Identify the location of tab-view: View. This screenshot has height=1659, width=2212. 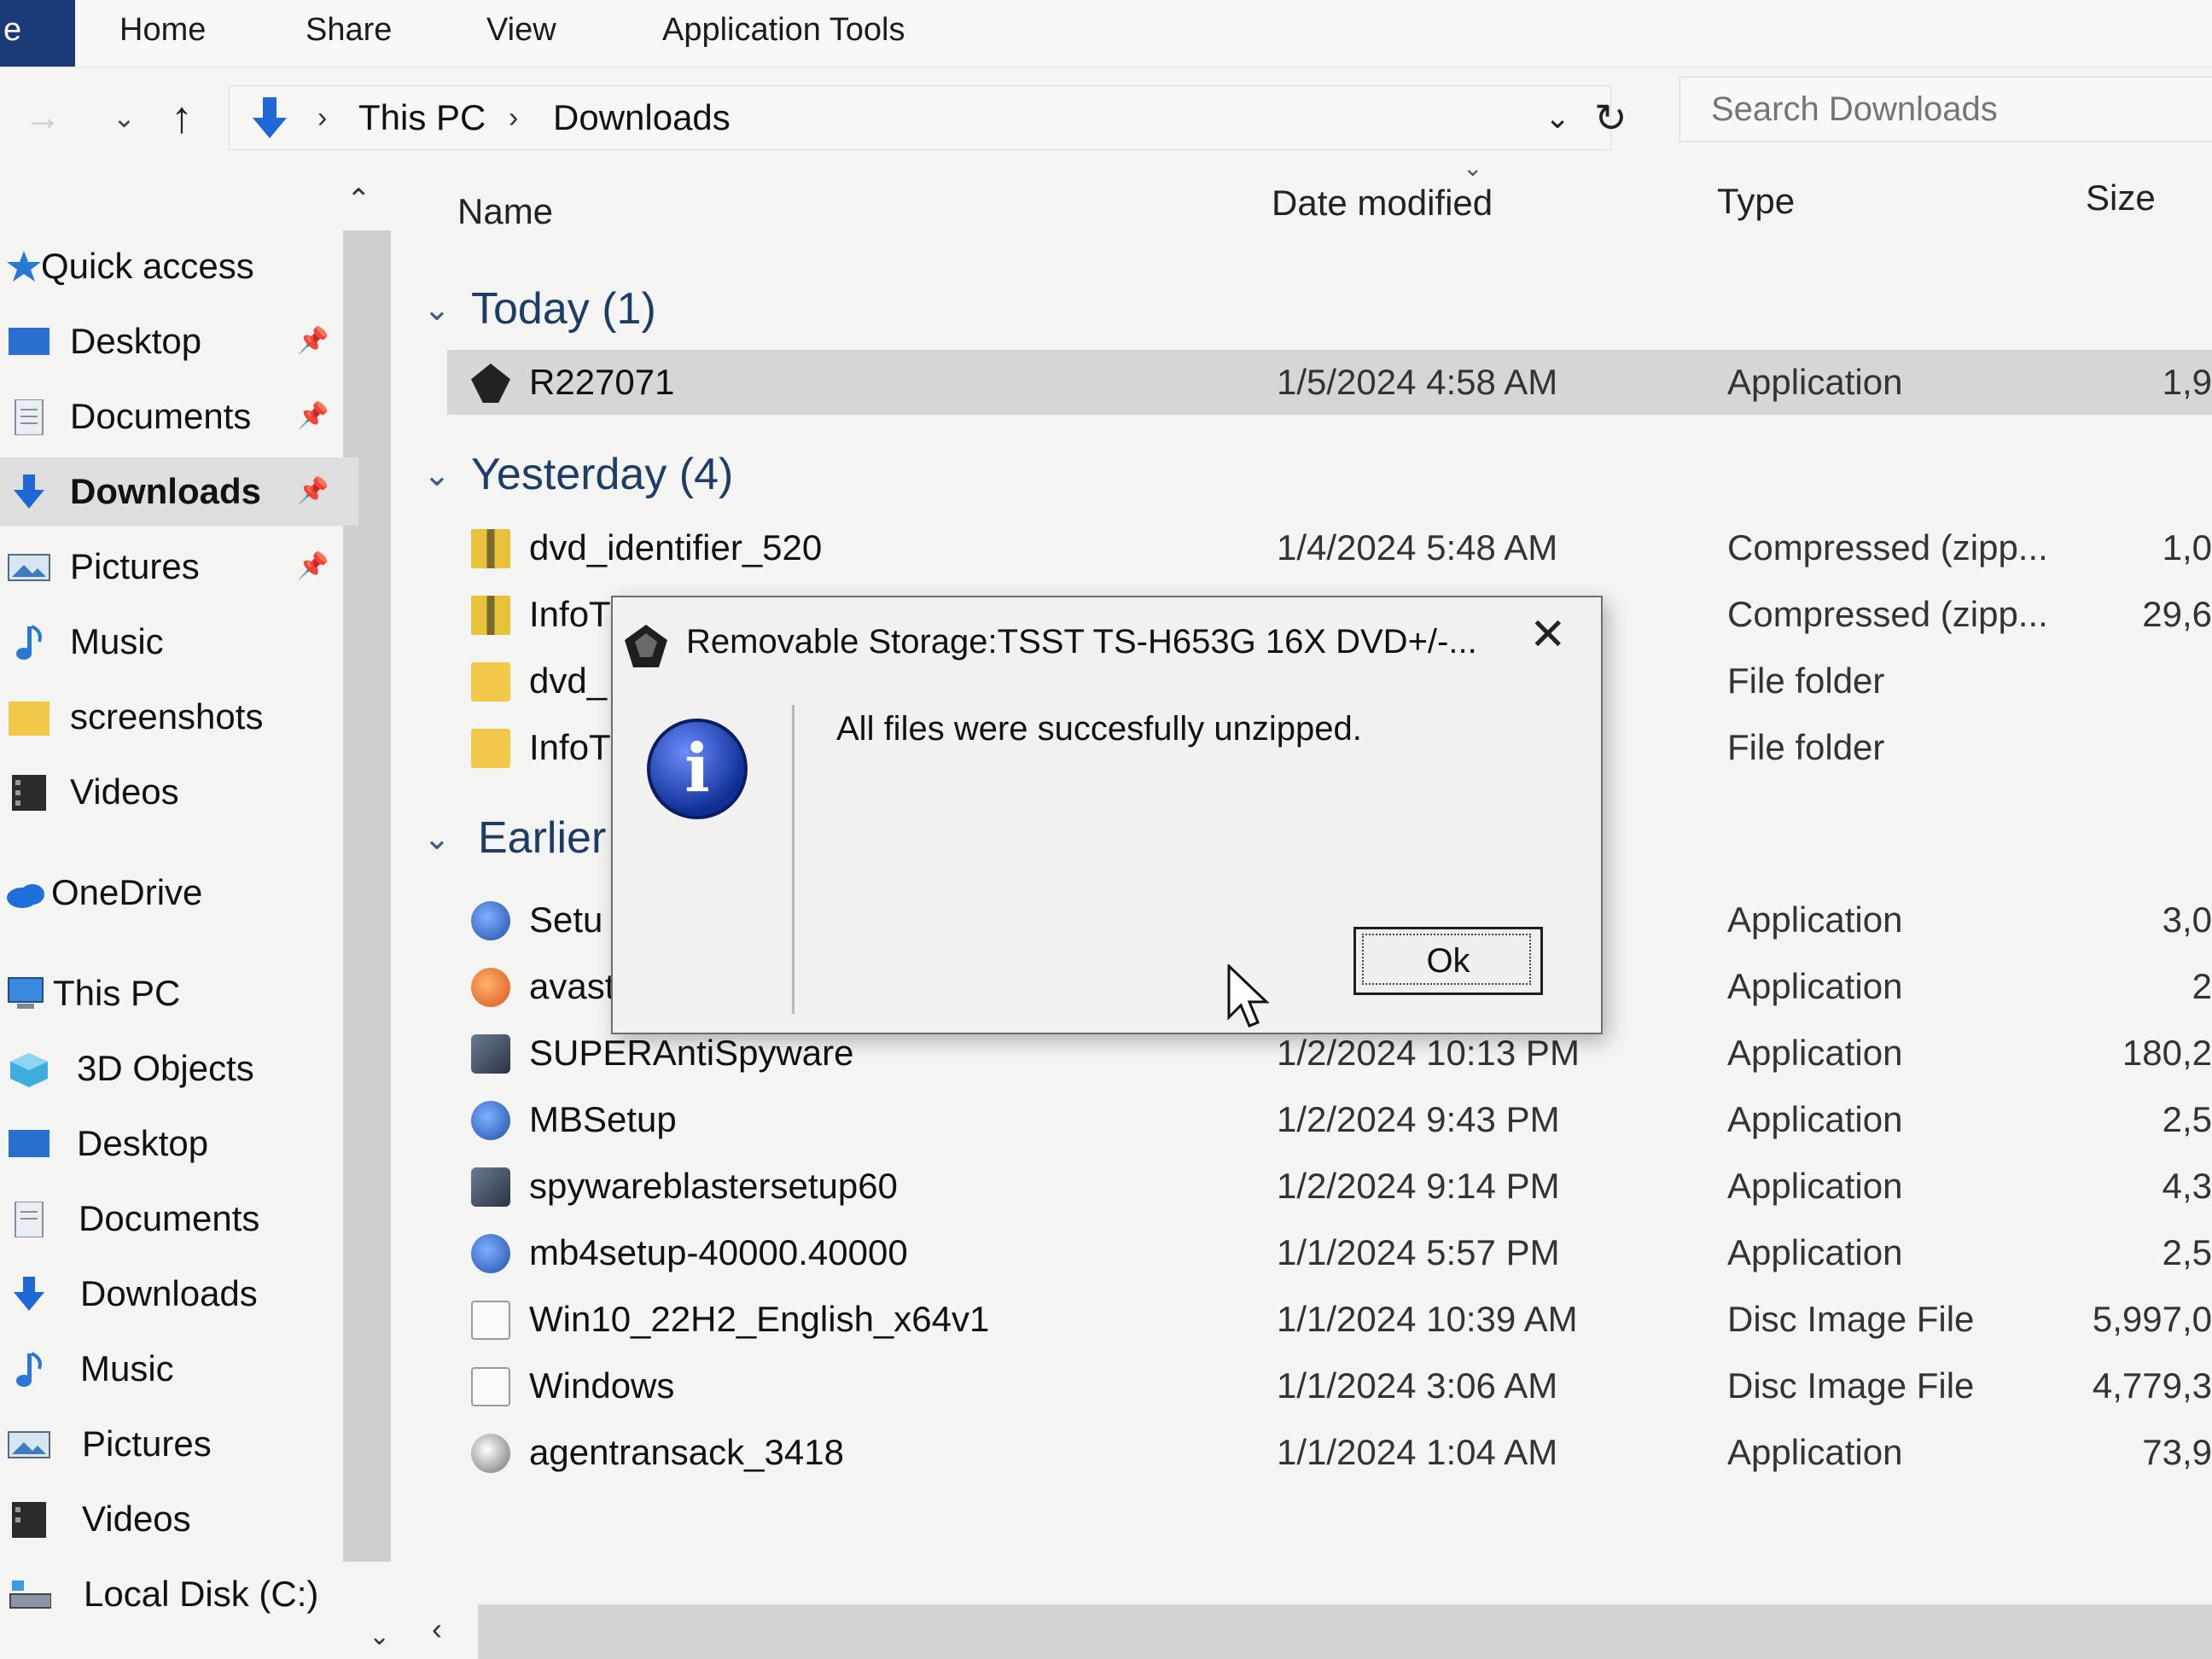
(521, 30).